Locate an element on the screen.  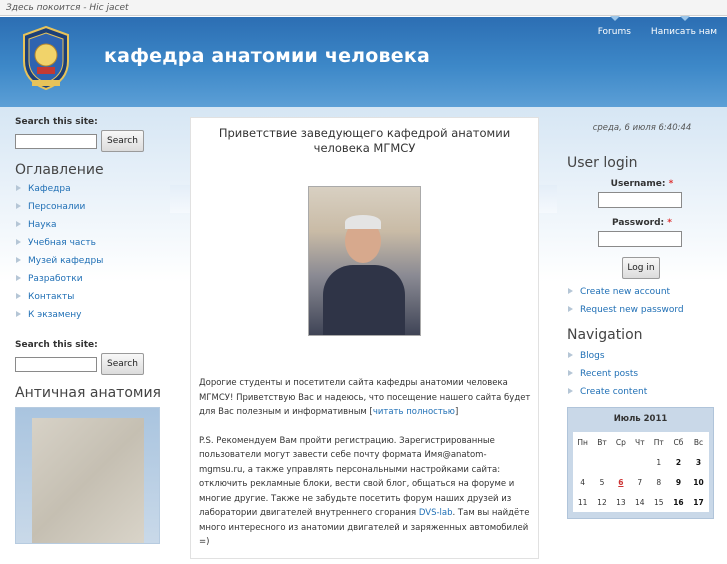
calendar-day: 16 is located at coordinates (678, 502).